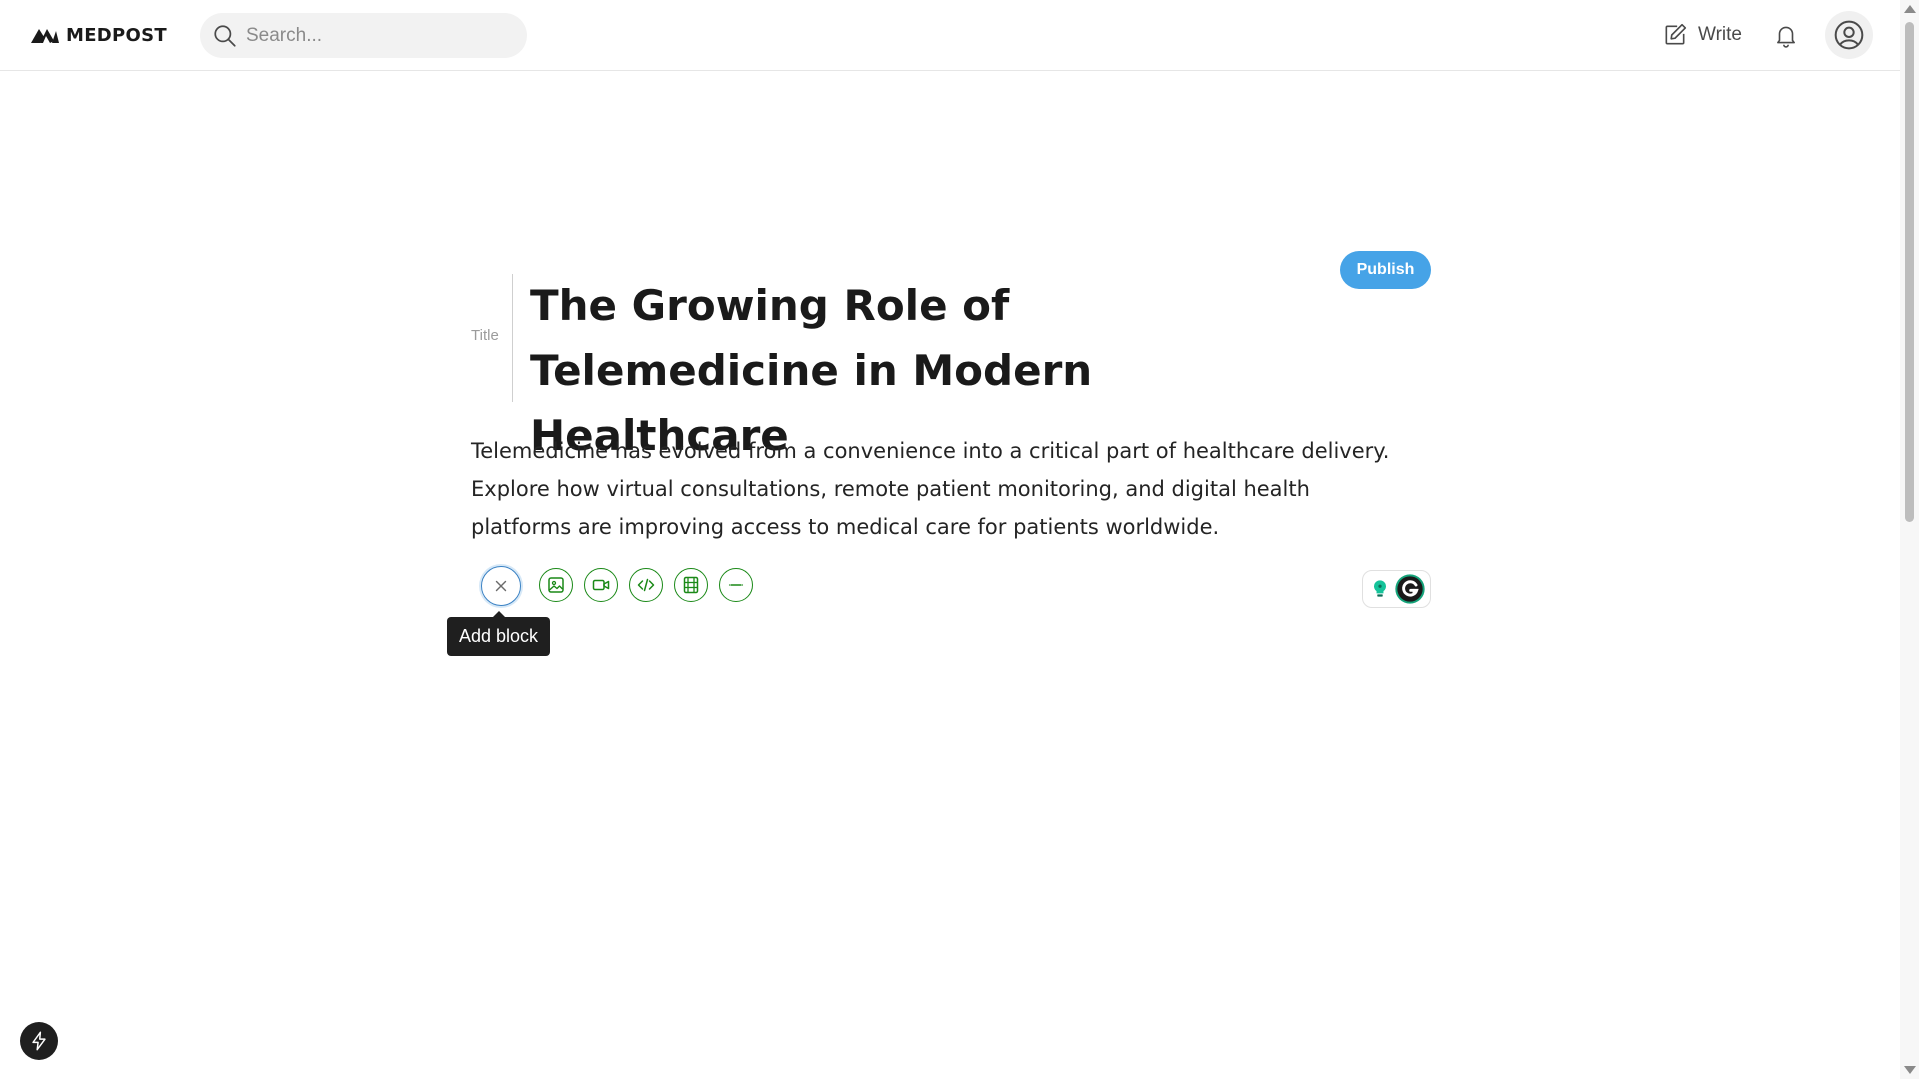 The width and height of the screenshot is (1919, 1079). I want to click on brand-name: MEDPOST, so click(116, 35).